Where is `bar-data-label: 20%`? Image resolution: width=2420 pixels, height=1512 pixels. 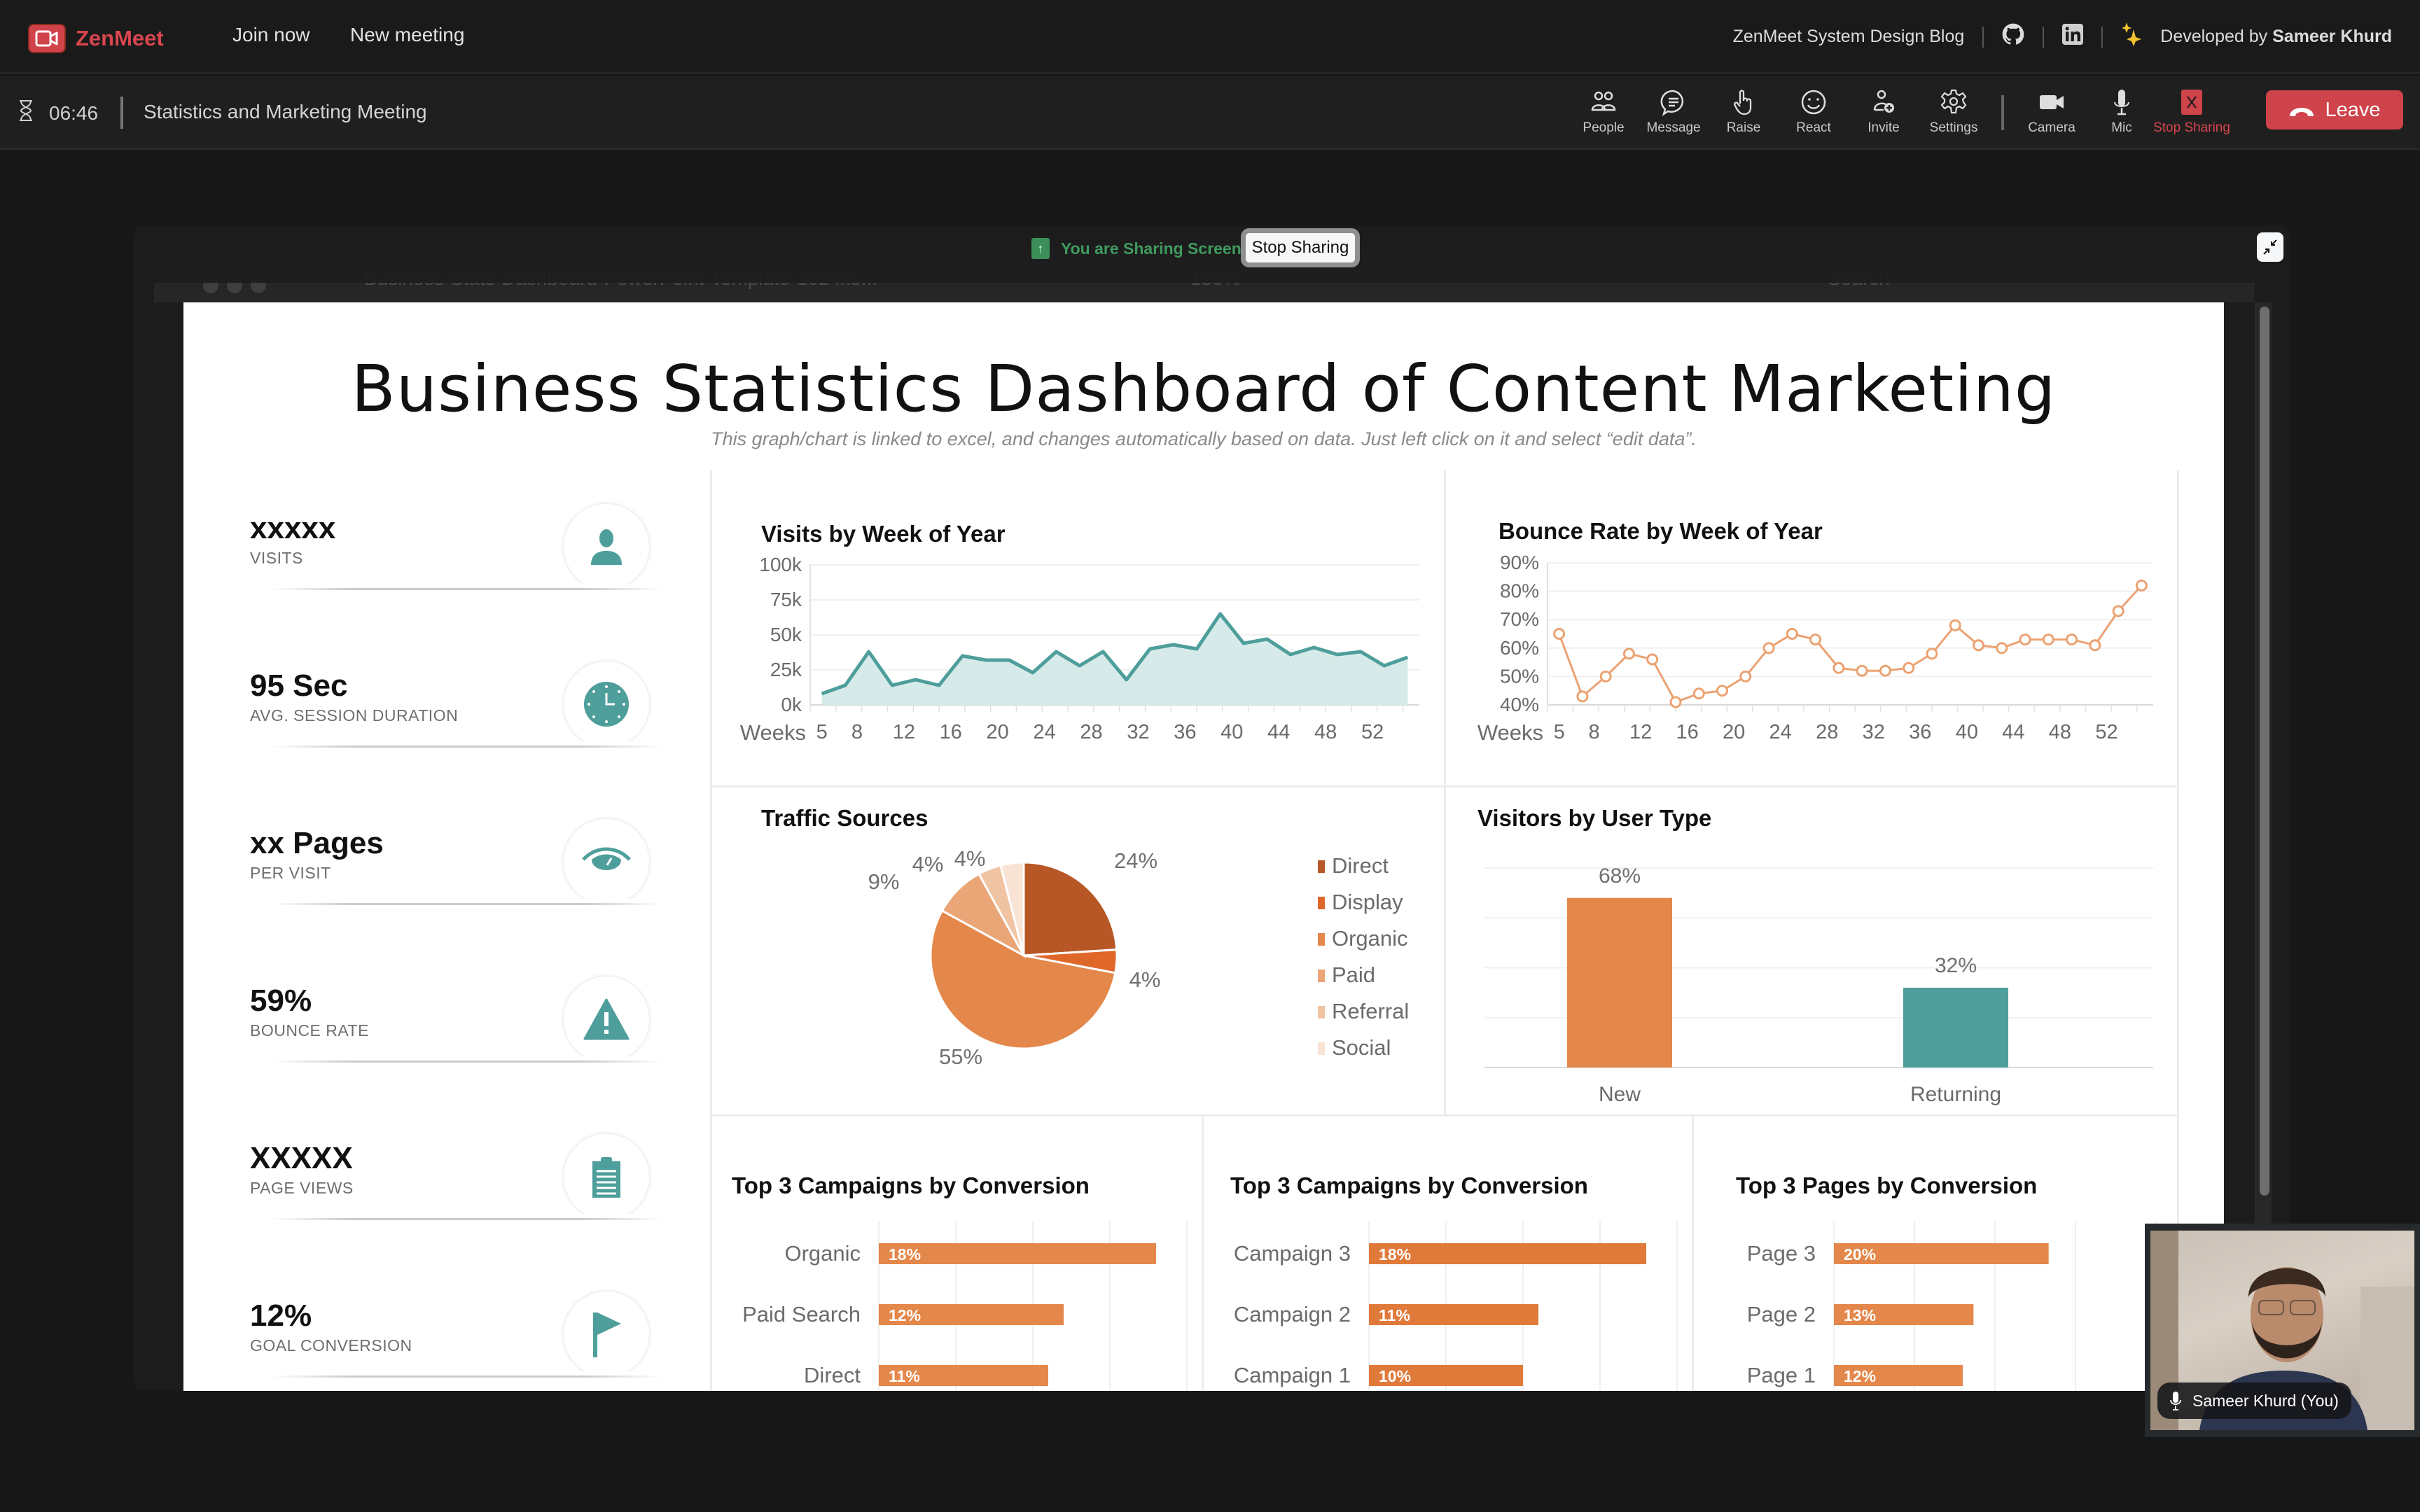
bar-data-label: 20% is located at coordinates (1860, 1254).